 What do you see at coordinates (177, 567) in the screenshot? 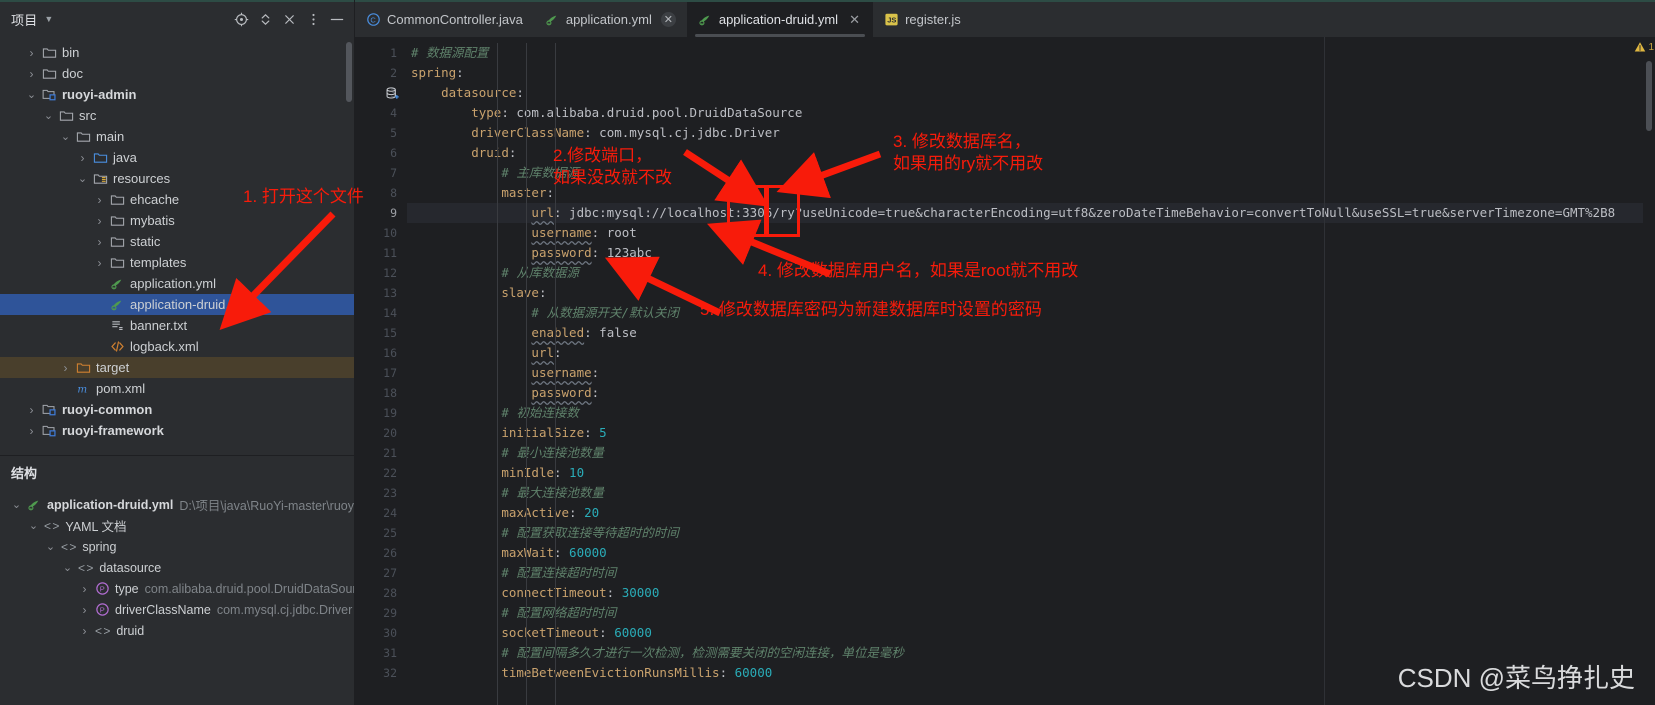
I see `structure-item-datasource: ⌄ < > datasource` at bounding box center [177, 567].